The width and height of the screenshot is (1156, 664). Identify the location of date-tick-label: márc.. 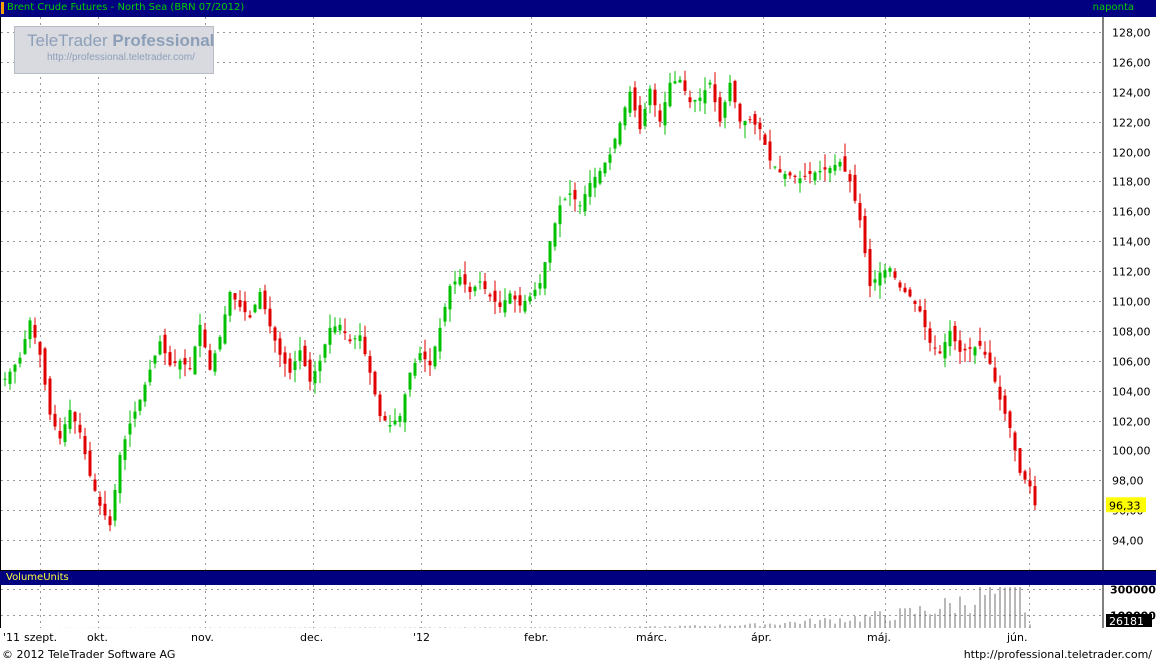
(651, 637).